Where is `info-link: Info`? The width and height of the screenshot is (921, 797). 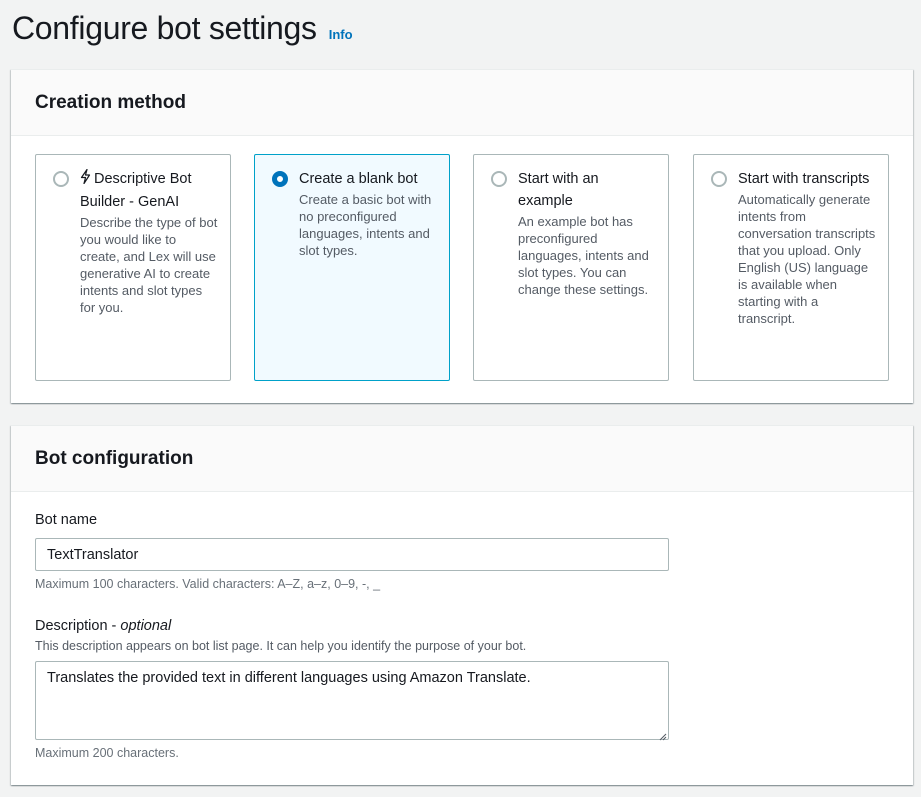 info-link: Info is located at coordinates (341, 34).